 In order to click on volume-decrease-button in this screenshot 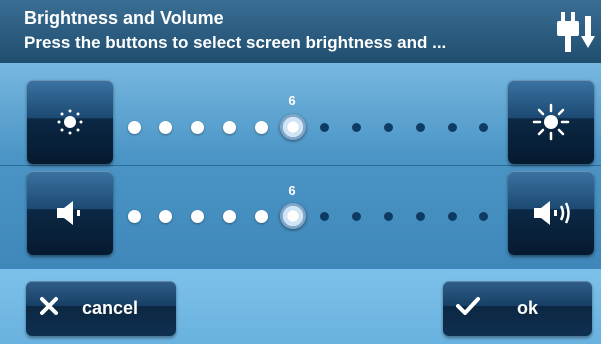, I will do `click(70, 213)`.